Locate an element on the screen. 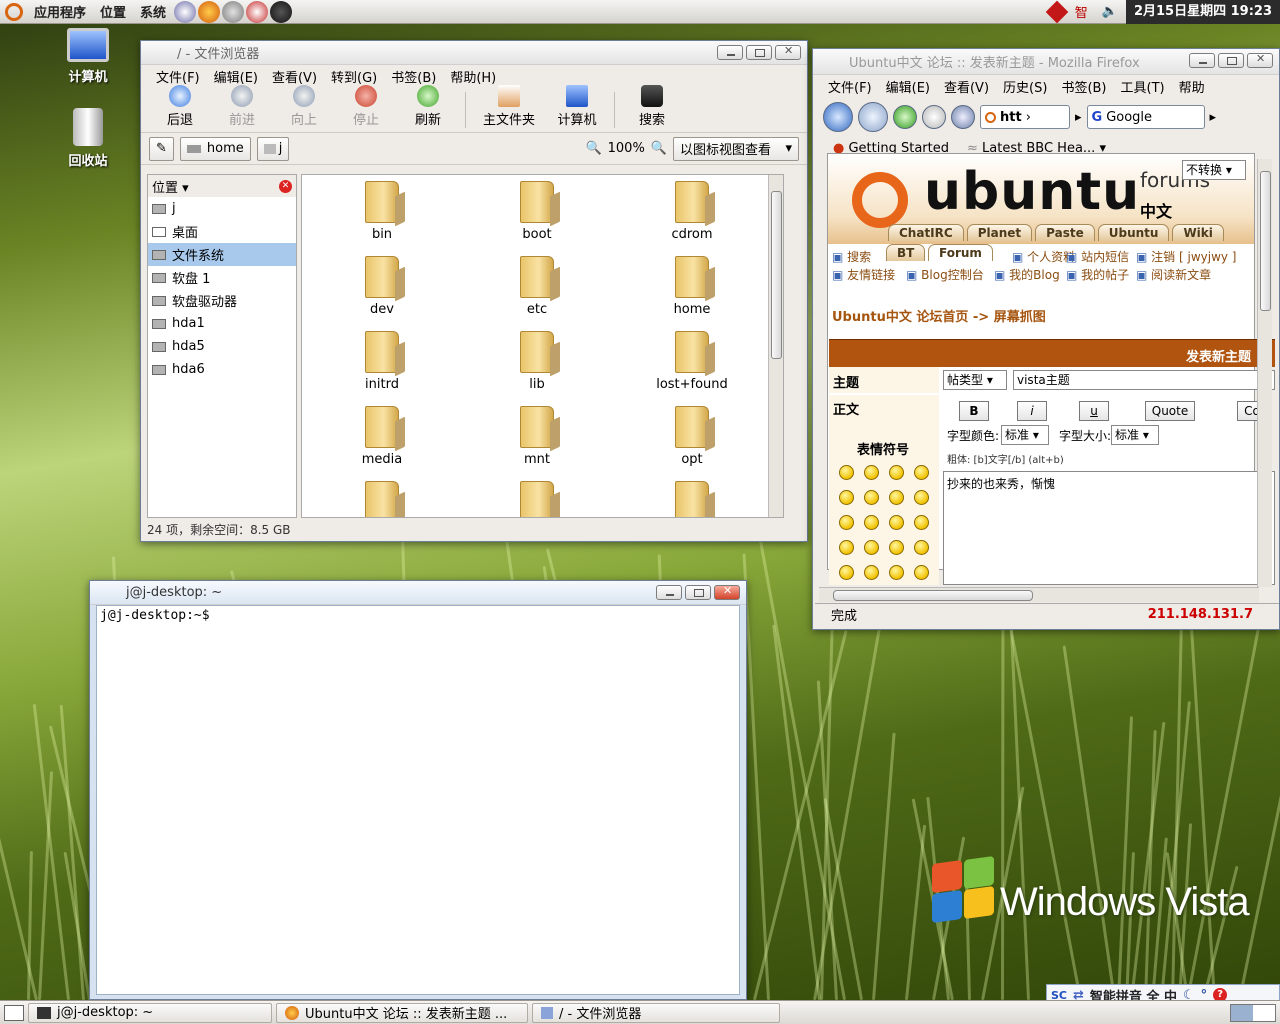 The width and height of the screenshot is (1280, 1024). clock: 2月15日星期四 19:23 is located at coordinates (1202, 12).